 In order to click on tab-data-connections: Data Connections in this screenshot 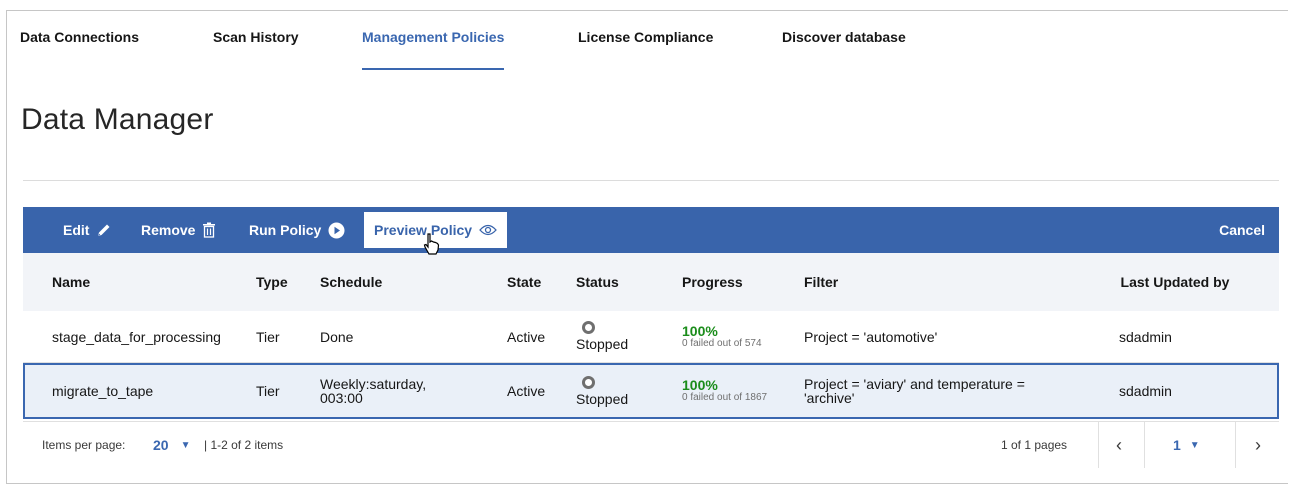, I will do `click(79, 50)`.